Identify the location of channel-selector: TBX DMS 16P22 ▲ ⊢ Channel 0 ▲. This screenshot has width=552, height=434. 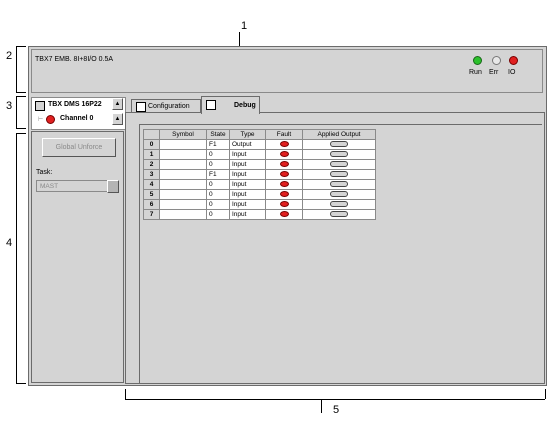
(78, 113).